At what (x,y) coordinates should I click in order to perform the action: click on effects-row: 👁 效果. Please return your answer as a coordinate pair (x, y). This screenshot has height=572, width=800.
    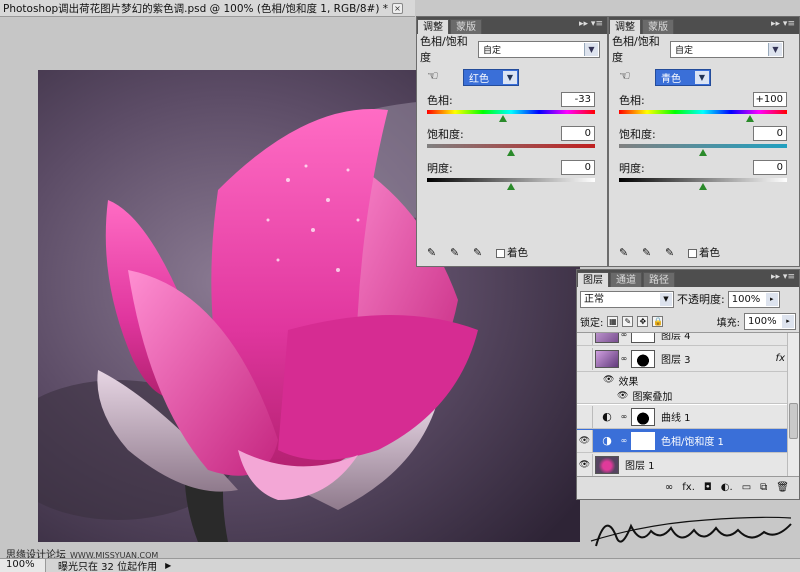
    Looking at the image, I should click on (683, 380).